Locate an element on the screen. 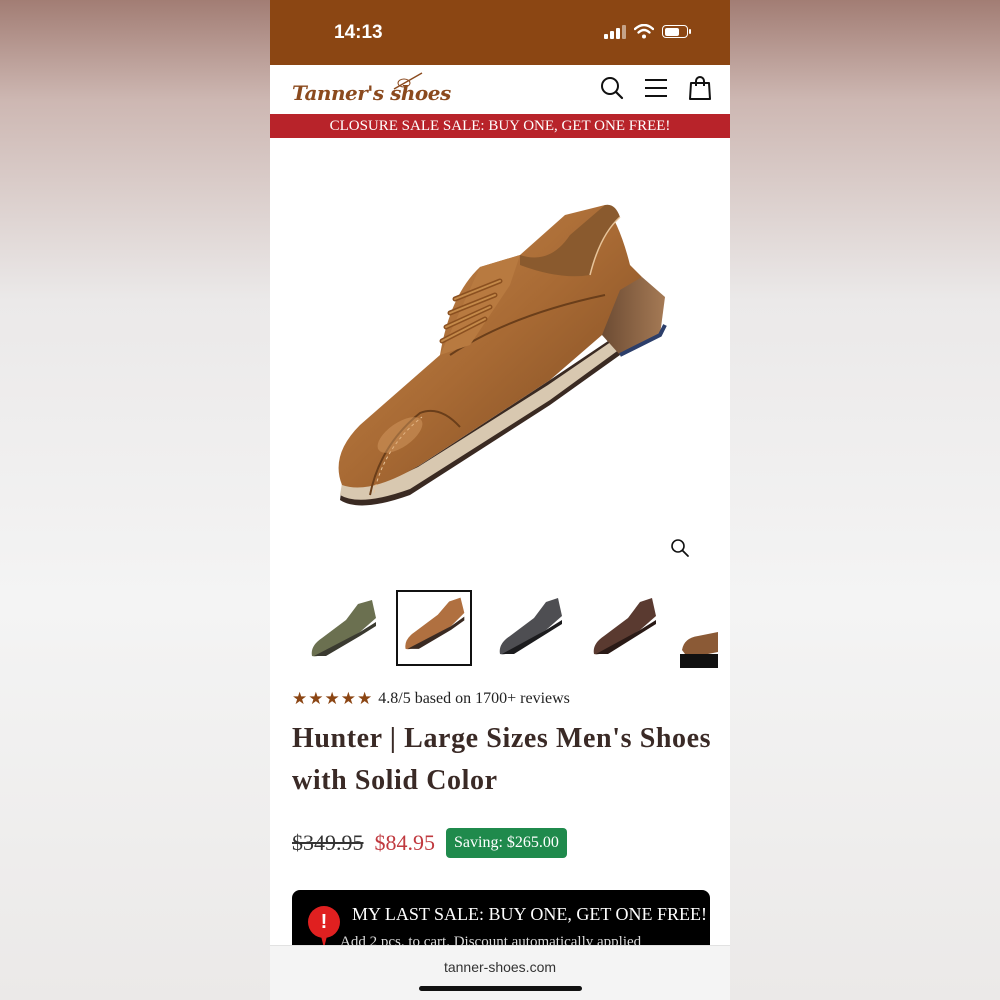 The image size is (1000, 1000). header-icons is located at coordinates (656, 88).